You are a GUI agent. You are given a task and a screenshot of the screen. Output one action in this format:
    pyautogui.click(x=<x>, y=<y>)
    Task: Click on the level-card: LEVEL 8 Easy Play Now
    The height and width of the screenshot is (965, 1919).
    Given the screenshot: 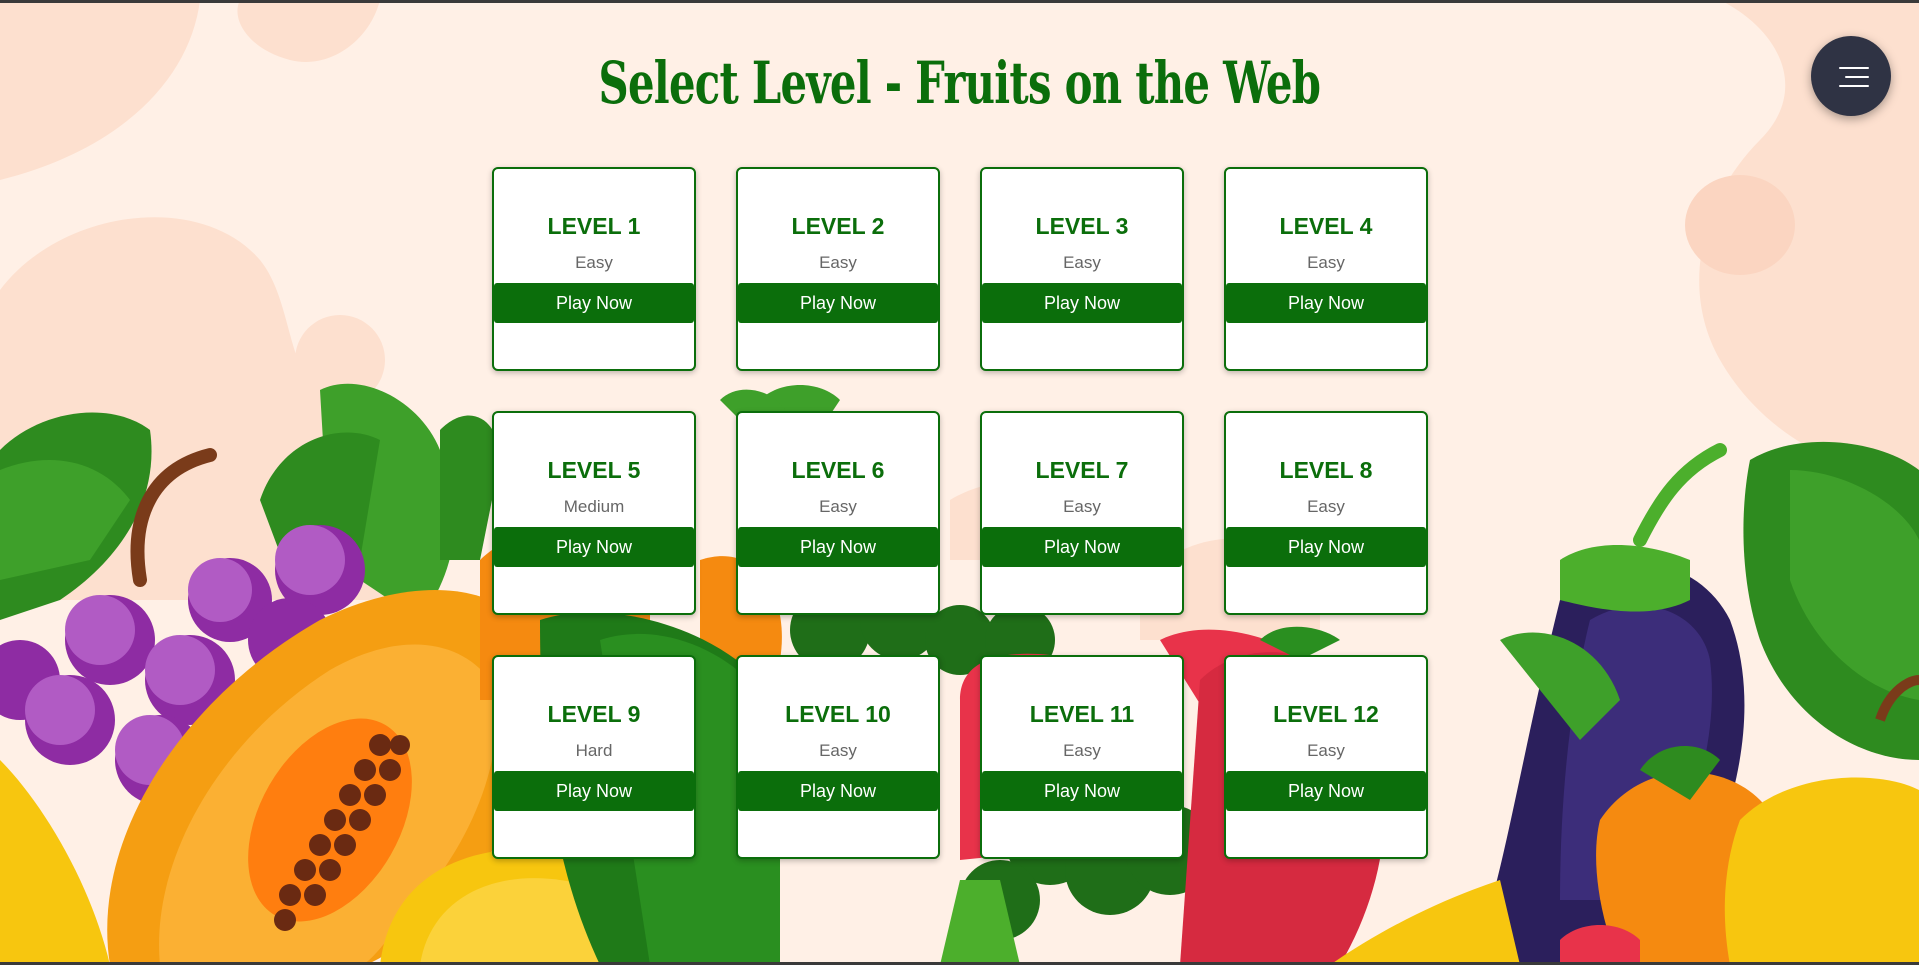 What is the action you would take?
    pyautogui.click(x=1326, y=513)
    